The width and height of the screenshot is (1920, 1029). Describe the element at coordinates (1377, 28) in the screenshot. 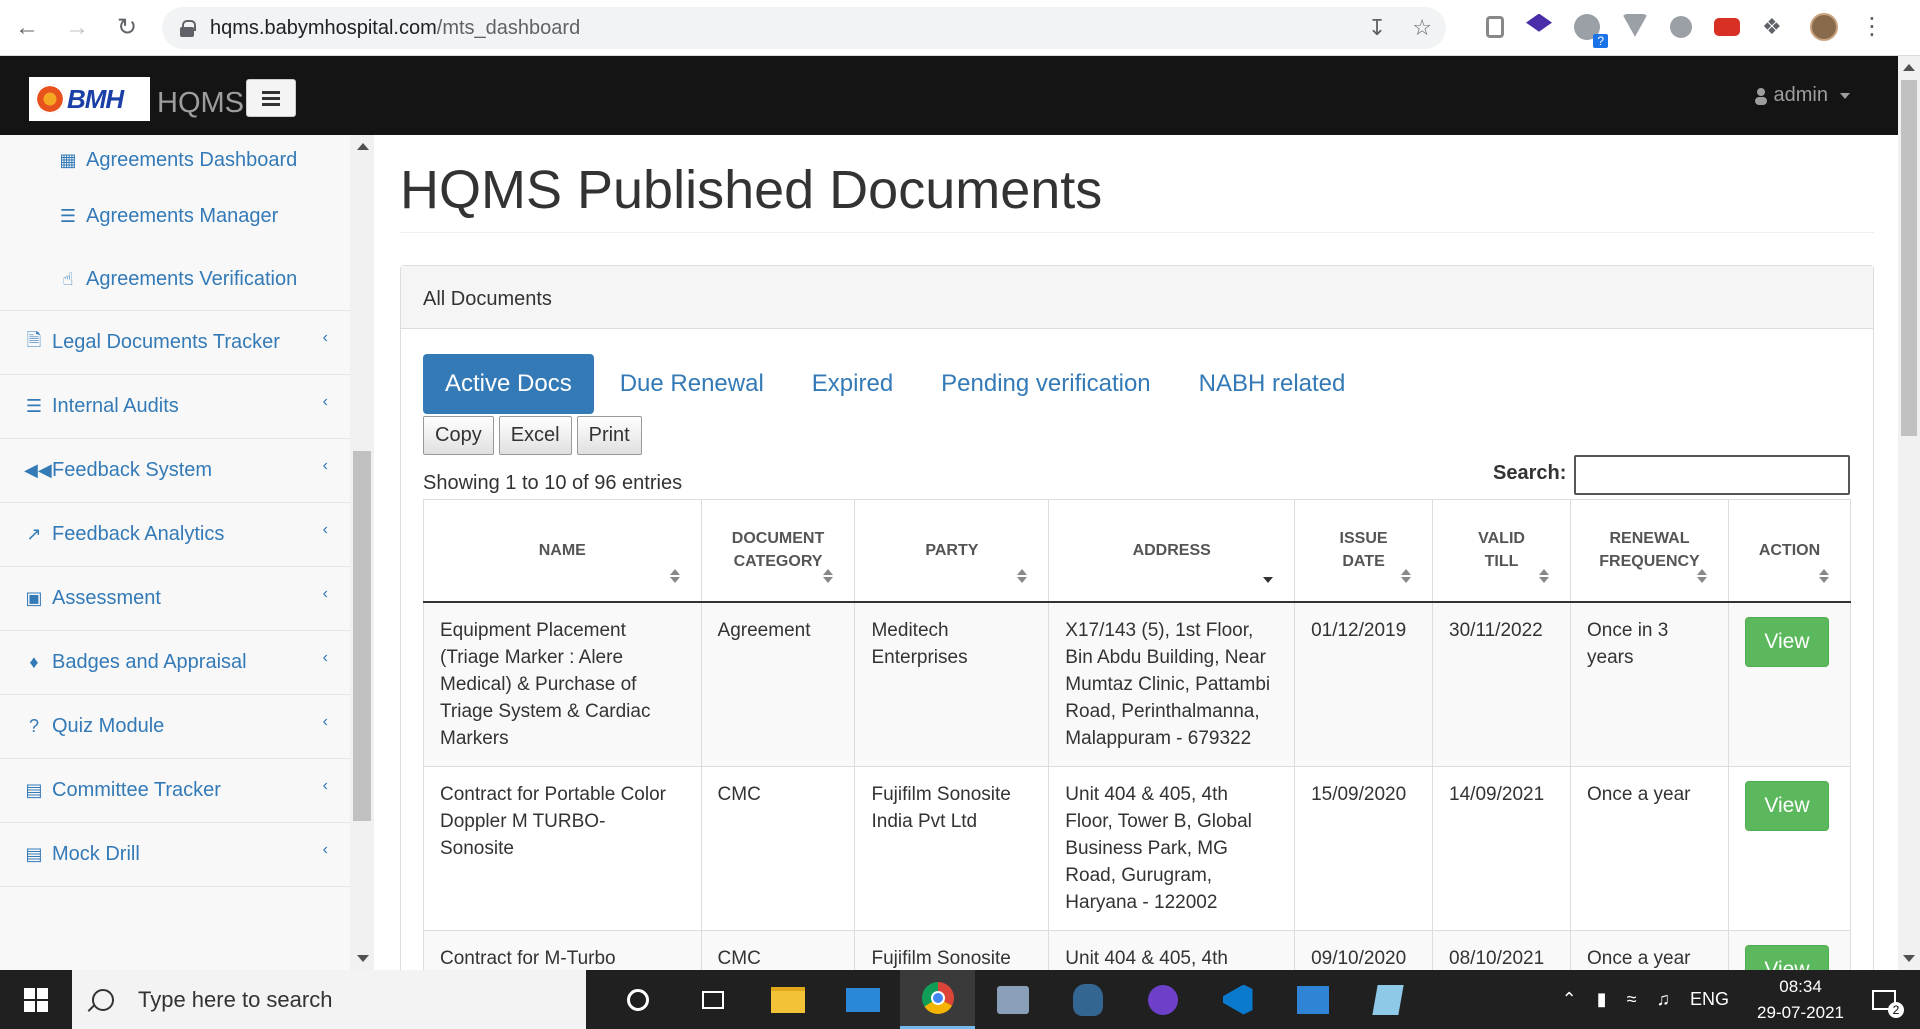

I see `install-icon: ↧` at that location.